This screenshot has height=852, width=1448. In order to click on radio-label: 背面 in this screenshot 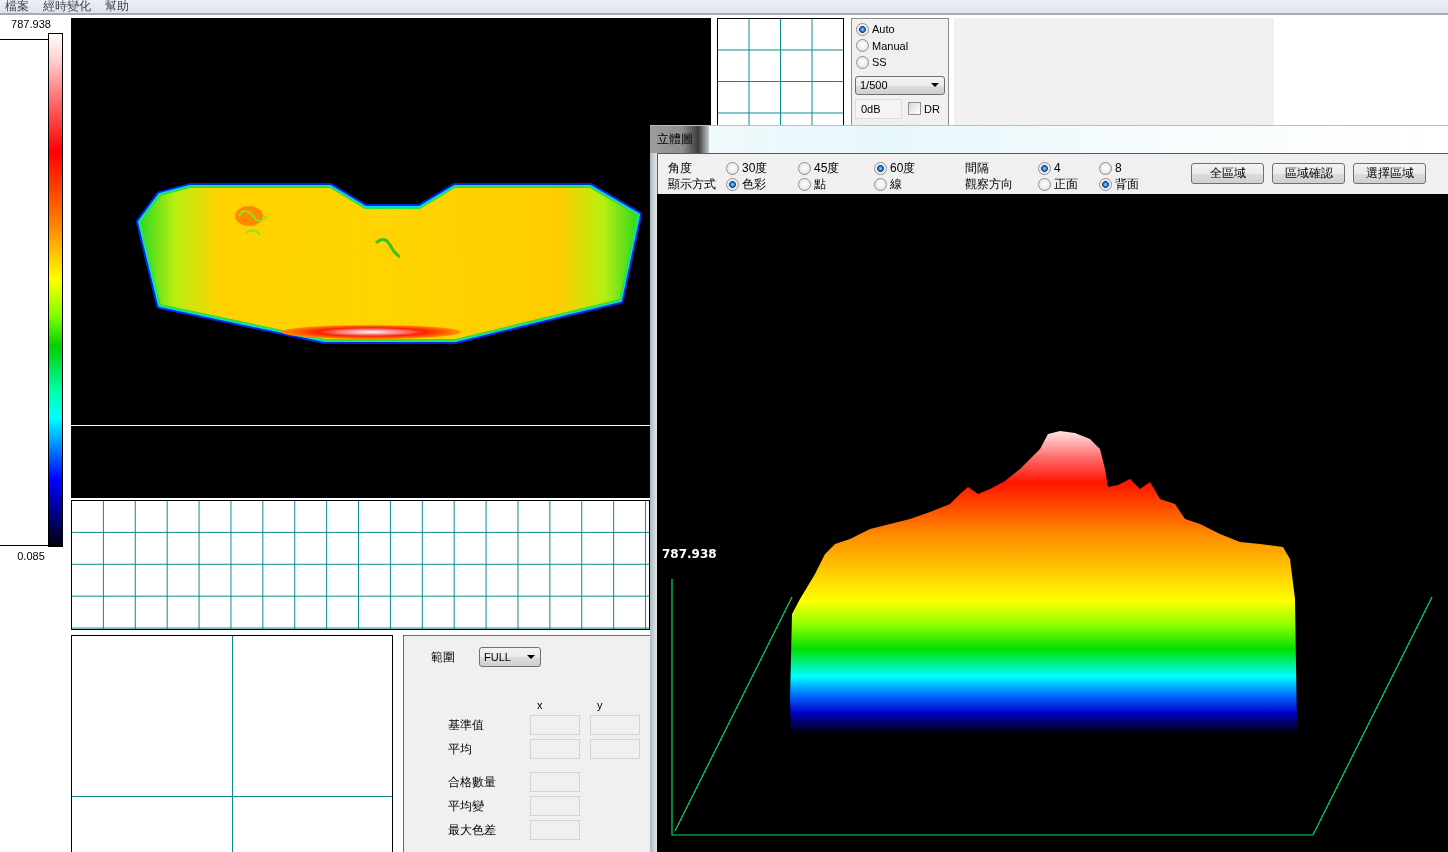, I will do `click(1127, 184)`.